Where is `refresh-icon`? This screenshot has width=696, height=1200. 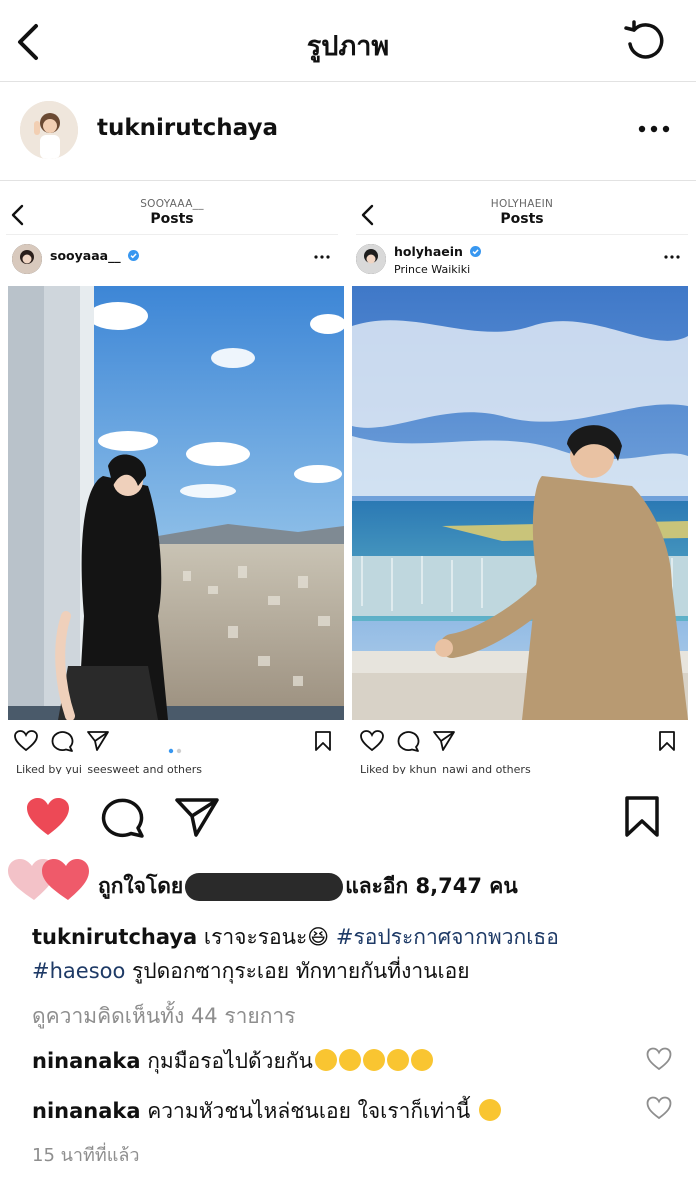
refresh-icon is located at coordinates (644, 42).